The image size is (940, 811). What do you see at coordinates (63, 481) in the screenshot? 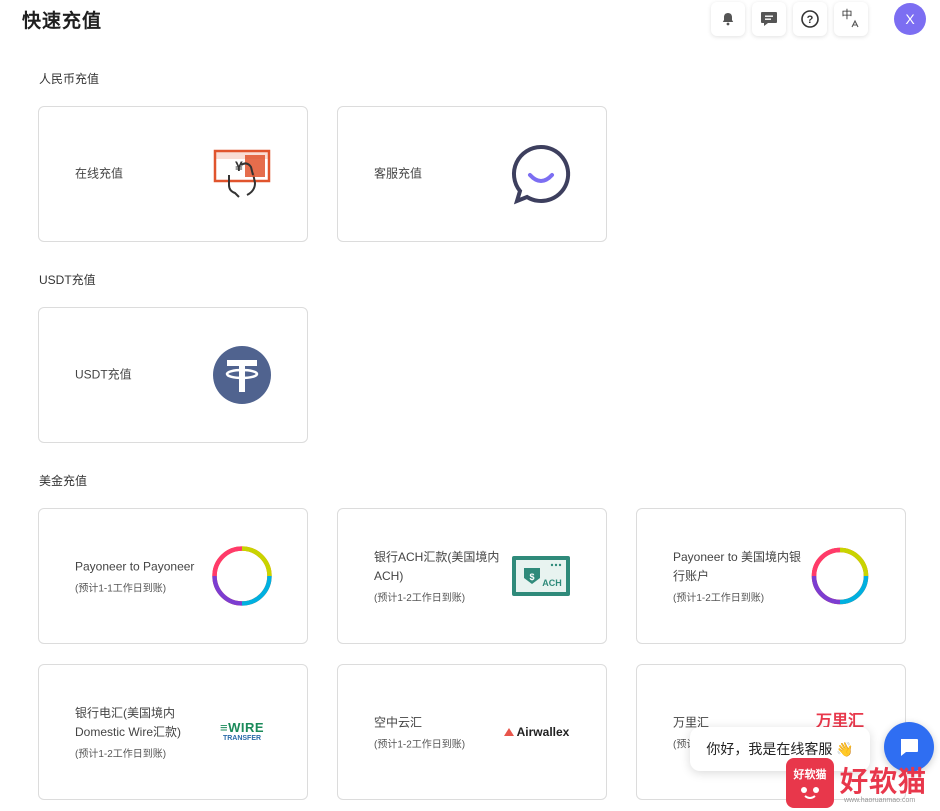
I see `section-label-usd: 美金充值` at bounding box center [63, 481].